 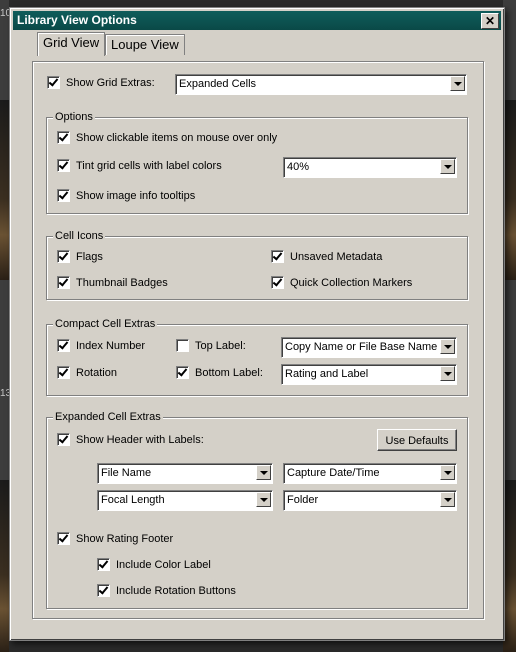 What do you see at coordinates (96, 372) in the screenshot?
I see `rotation-label: Rotation` at bounding box center [96, 372].